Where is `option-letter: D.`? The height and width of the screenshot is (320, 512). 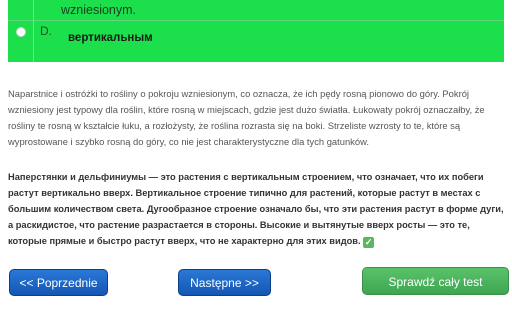 option-letter: D. is located at coordinates (46, 31).